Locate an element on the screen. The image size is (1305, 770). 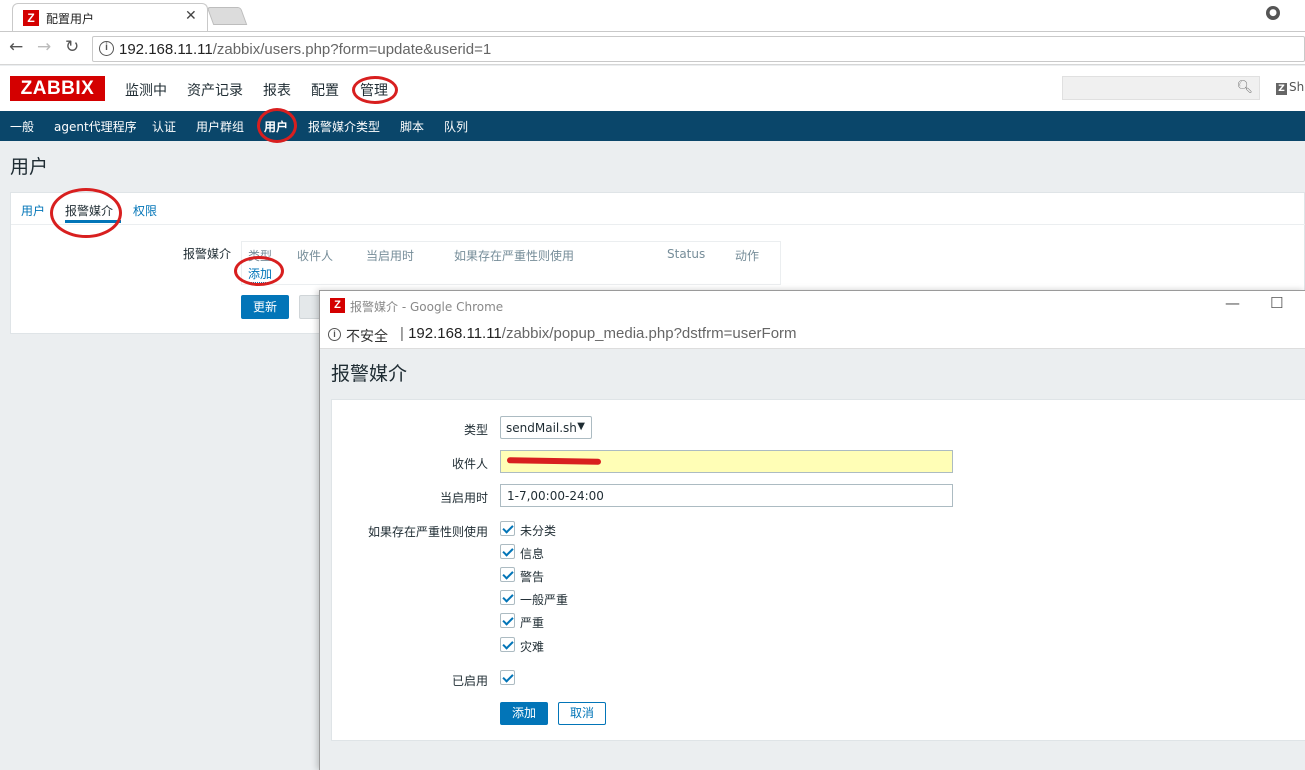
update-button: 更新 is located at coordinates (265, 307).